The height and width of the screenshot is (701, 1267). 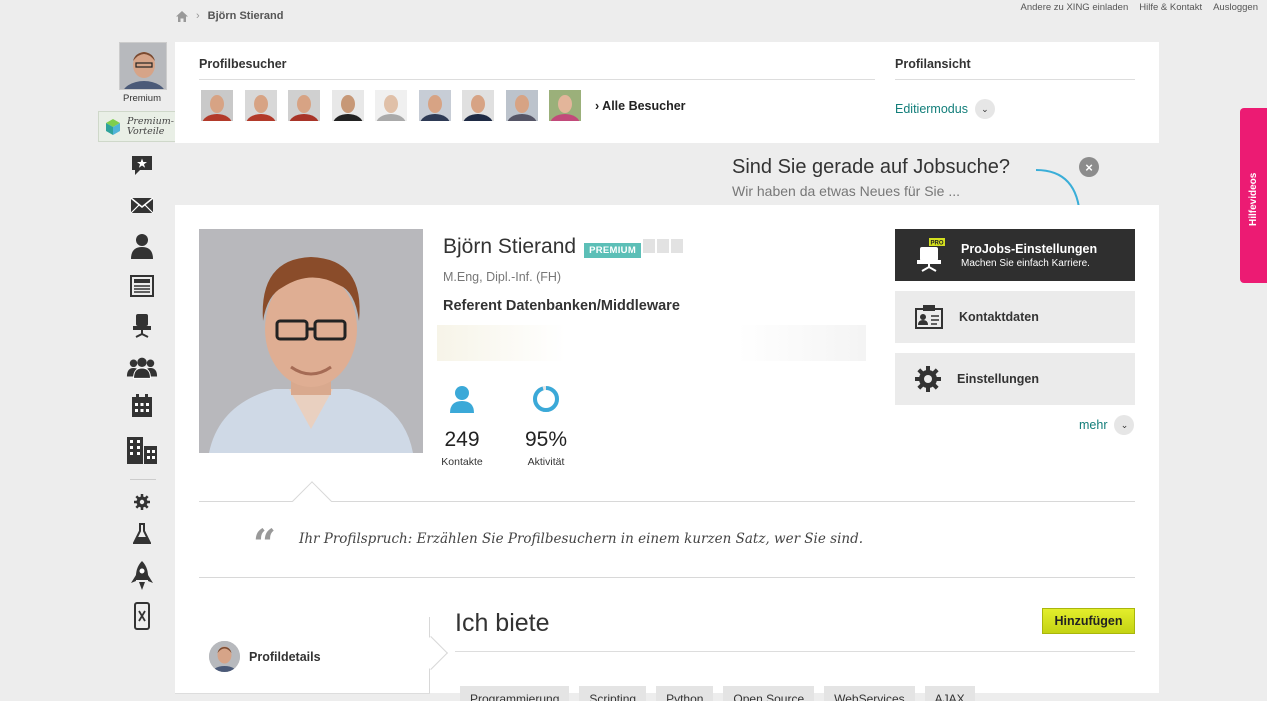 I want to click on more-label: mehr, so click(x=1093, y=425).